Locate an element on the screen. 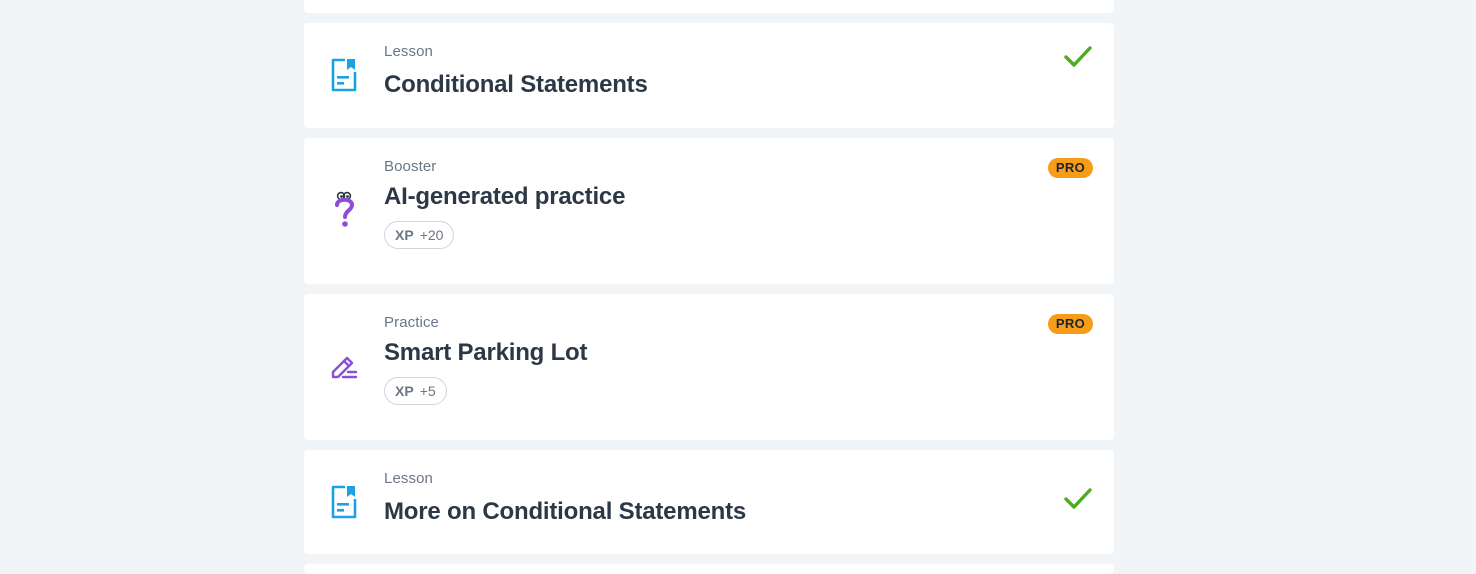 The image size is (1476, 574). card-lesson-more-conditional-statements: Lesson More on Conditional Statements is located at coordinates (709, 502).